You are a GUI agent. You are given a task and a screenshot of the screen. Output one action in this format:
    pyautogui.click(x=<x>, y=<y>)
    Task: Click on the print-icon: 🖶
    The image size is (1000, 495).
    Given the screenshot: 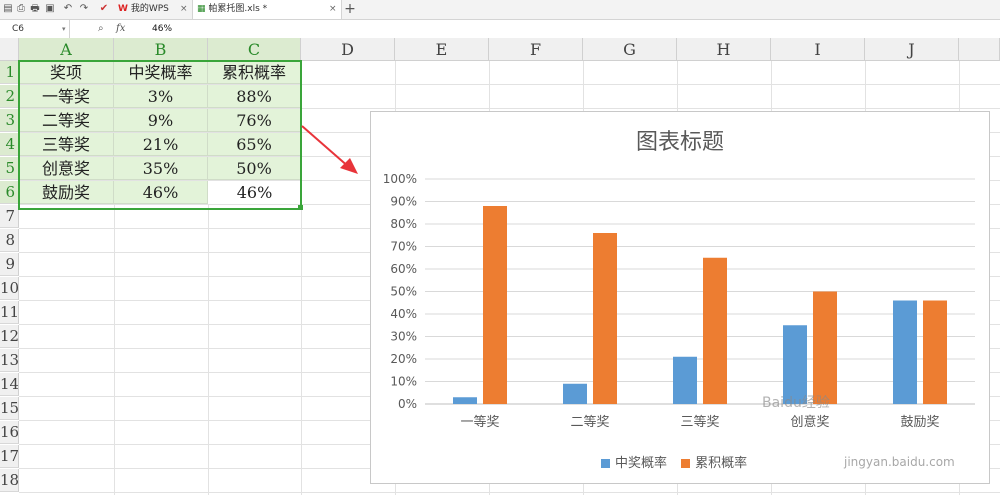 What is the action you would take?
    pyautogui.click(x=35, y=9)
    